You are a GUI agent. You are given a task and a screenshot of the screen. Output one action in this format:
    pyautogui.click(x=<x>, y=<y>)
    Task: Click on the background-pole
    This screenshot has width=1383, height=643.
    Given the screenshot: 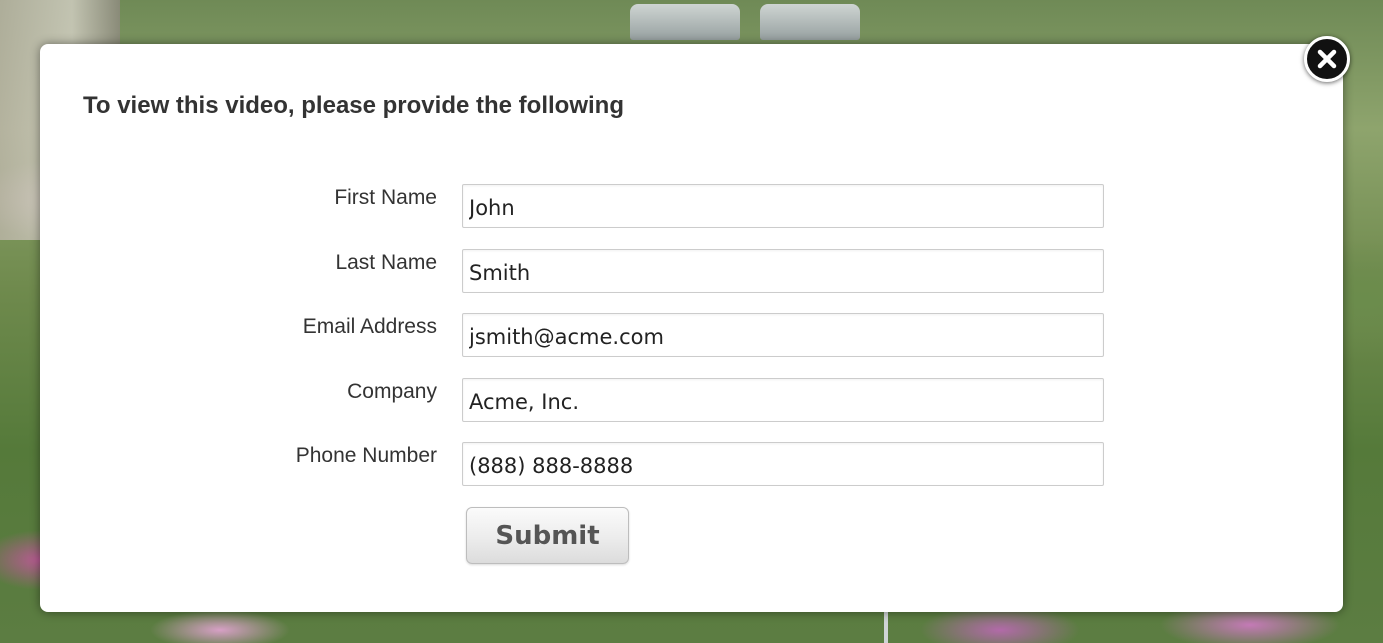 What is the action you would take?
    pyautogui.click(x=886, y=627)
    